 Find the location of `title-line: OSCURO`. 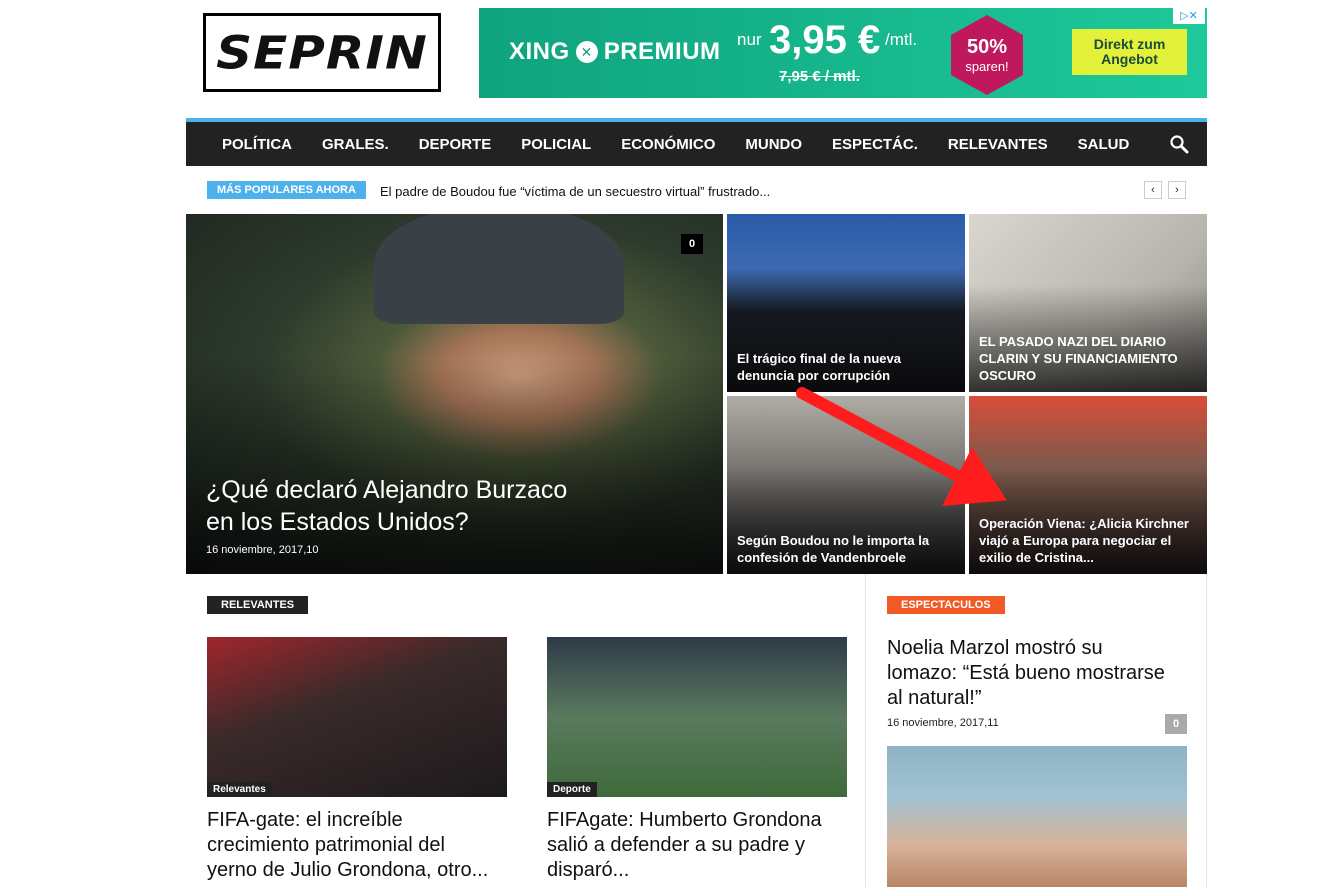

title-line: OSCURO is located at coordinates (1008, 375).